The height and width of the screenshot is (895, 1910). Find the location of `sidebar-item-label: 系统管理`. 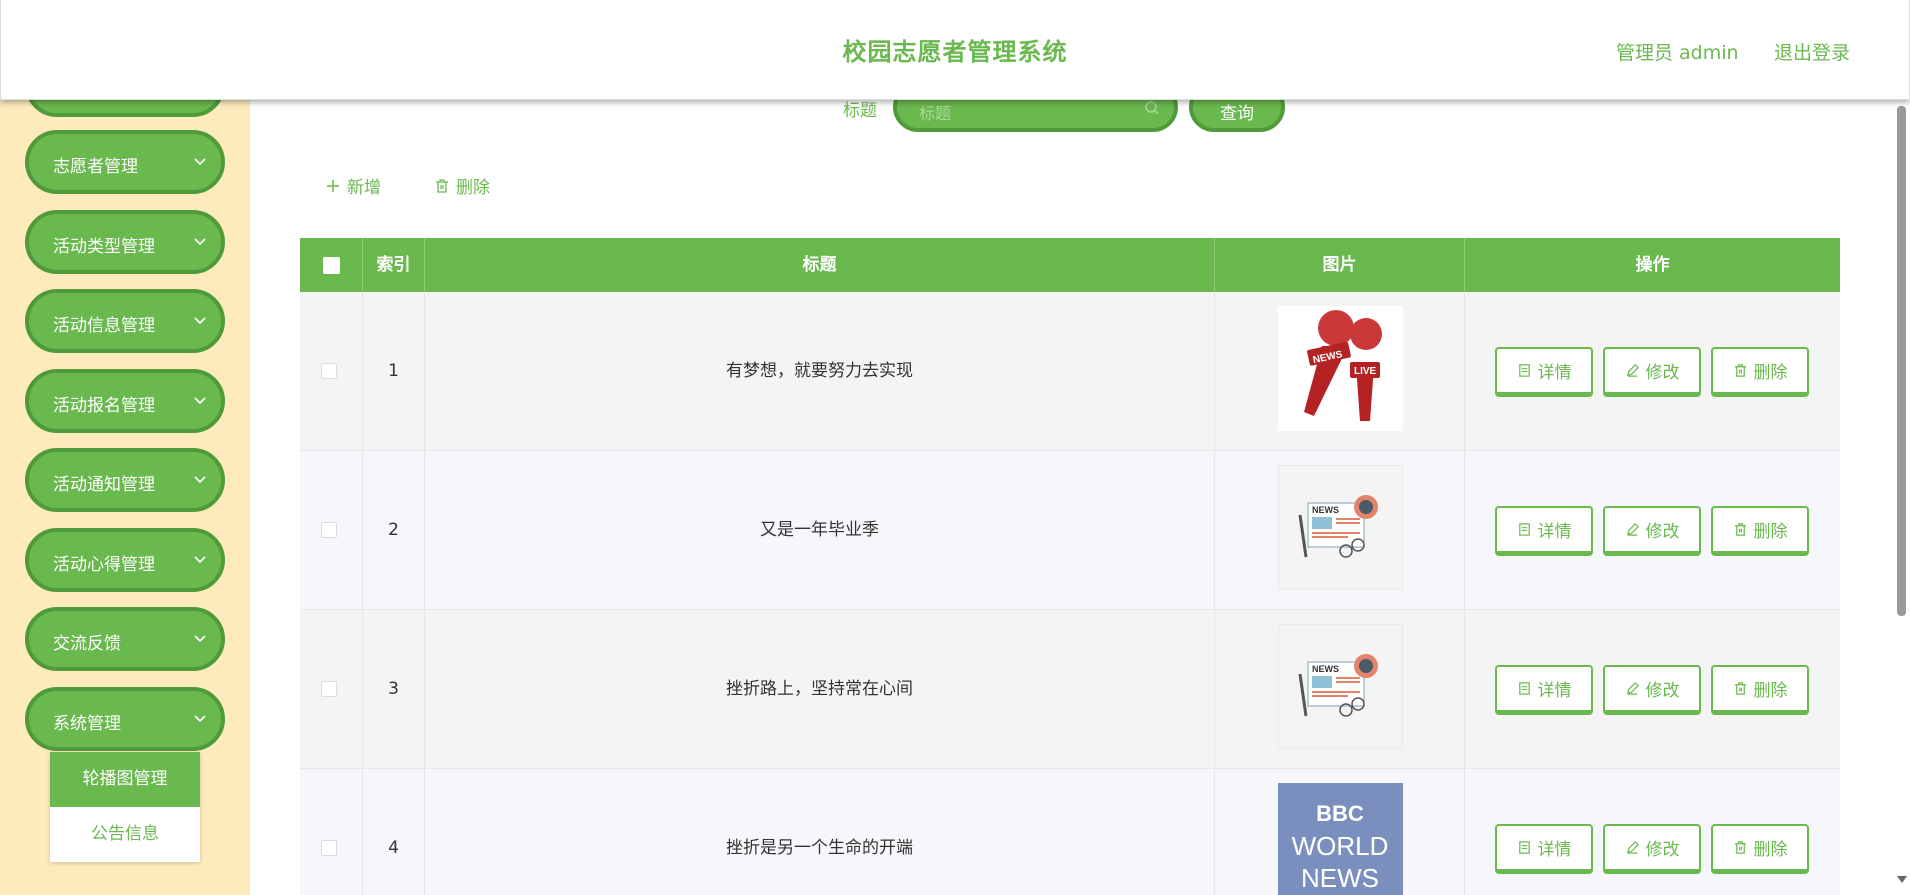

sidebar-item-label: 系统管理 is located at coordinates (87, 724).